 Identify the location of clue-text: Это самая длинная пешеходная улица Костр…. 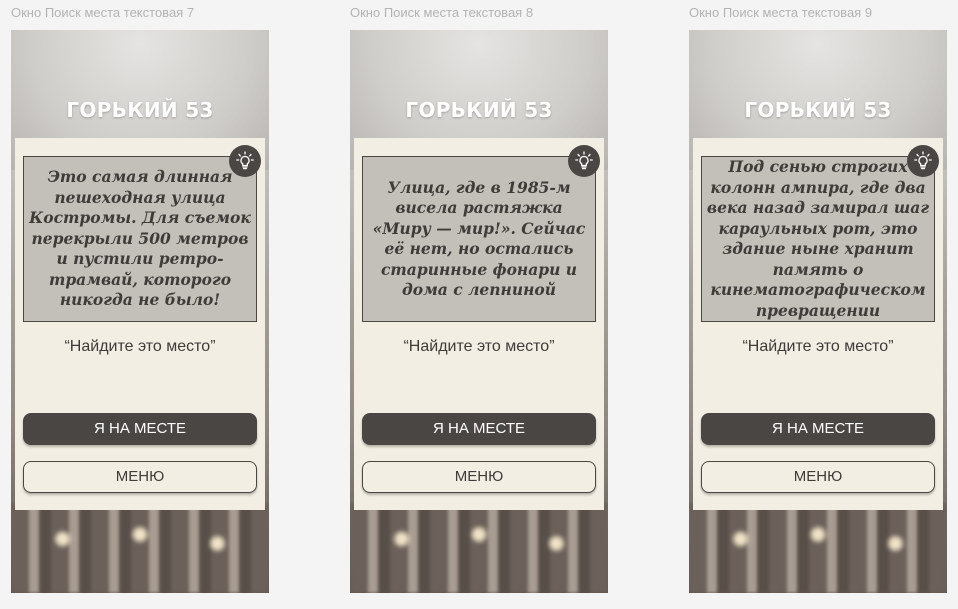
(140, 238).